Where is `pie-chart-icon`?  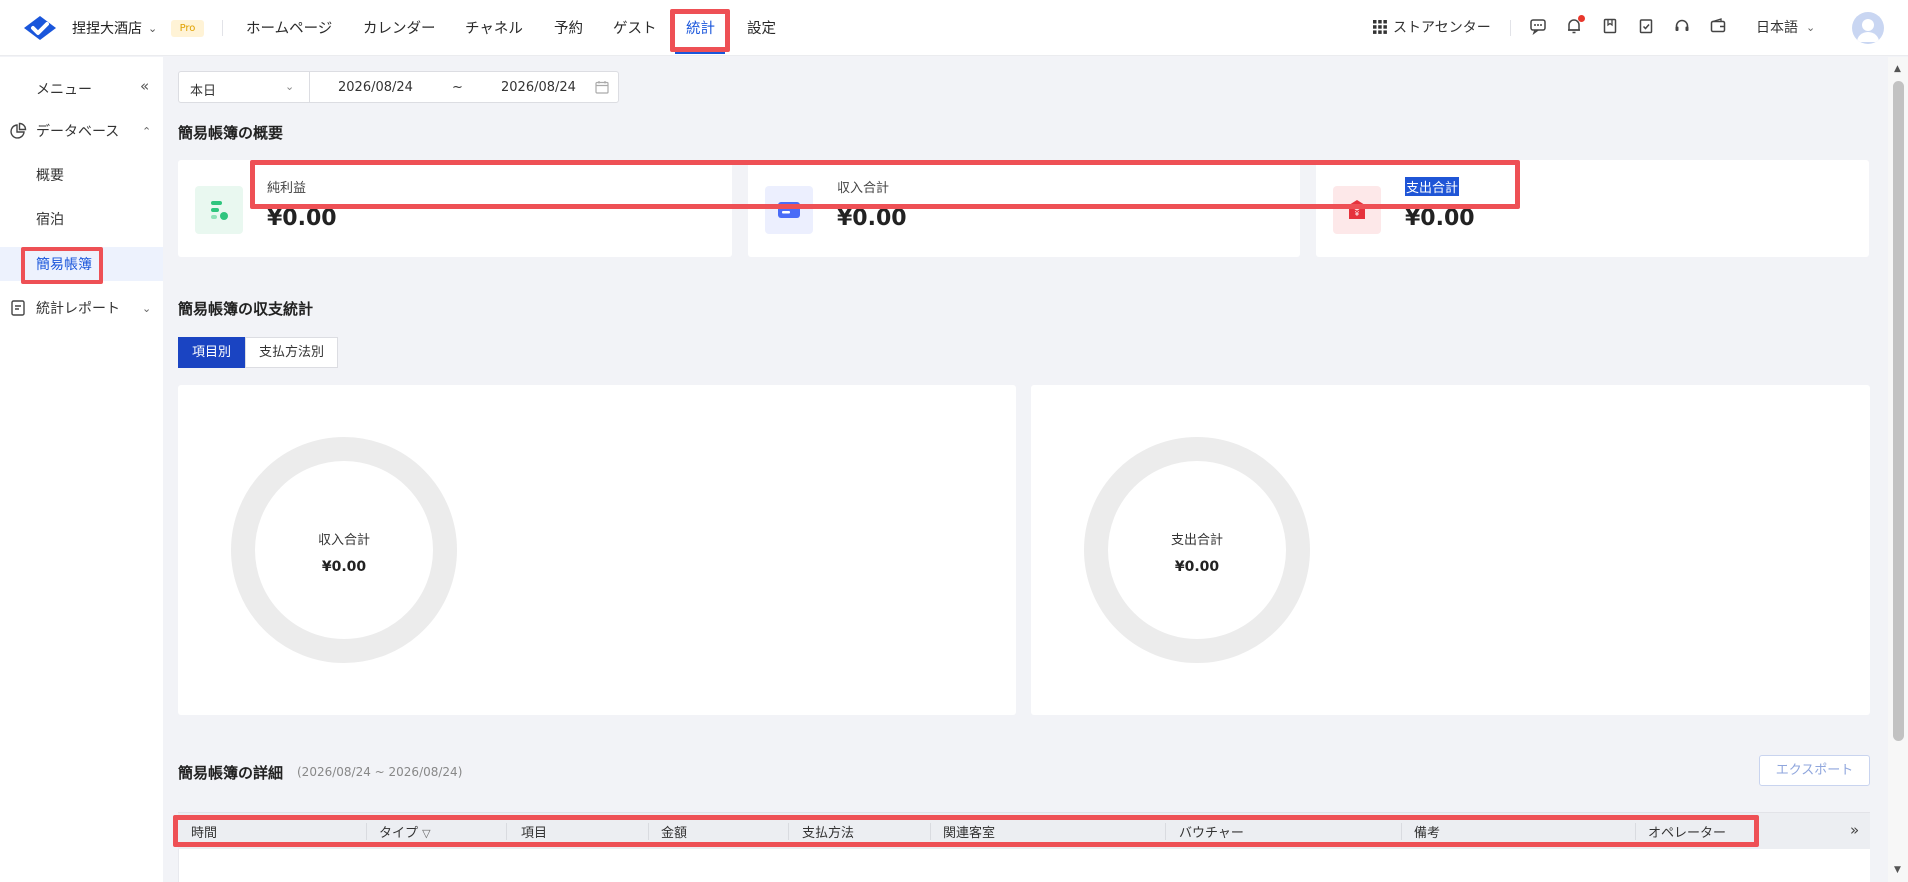 pie-chart-icon is located at coordinates (18, 130).